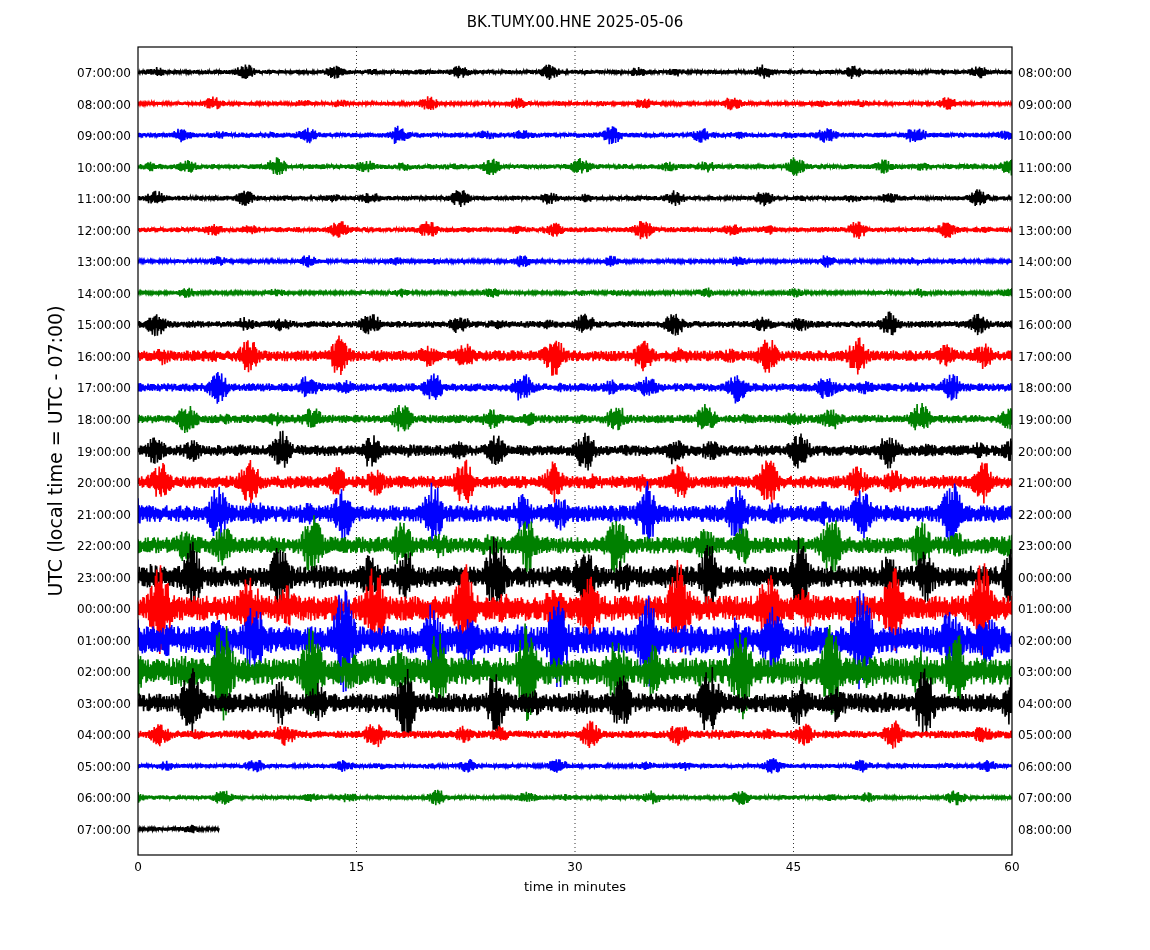 The height and width of the screenshot is (950, 1150). Describe the element at coordinates (1012, 867) in the screenshot. I see `x-tick-label: 60` at that location.